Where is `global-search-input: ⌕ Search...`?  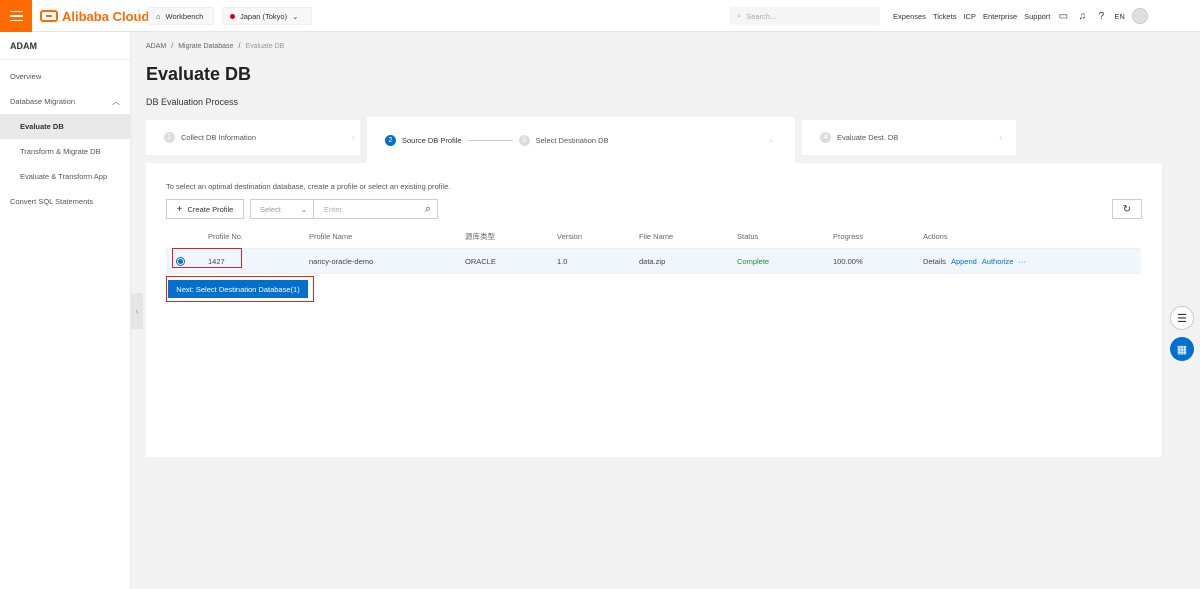
global-search-input: ⌕ Search... is located at coordinates (805, 16).